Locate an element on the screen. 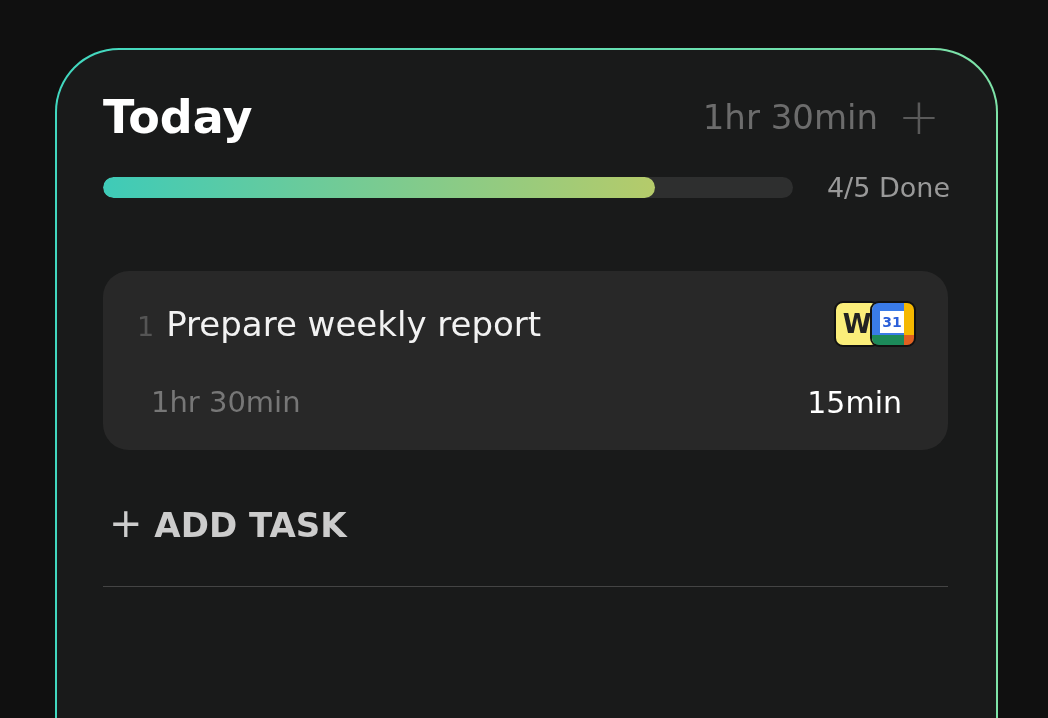 The image size is (1048, 718). task-title: Prepare weekly report is located at coordinates (354, 324).